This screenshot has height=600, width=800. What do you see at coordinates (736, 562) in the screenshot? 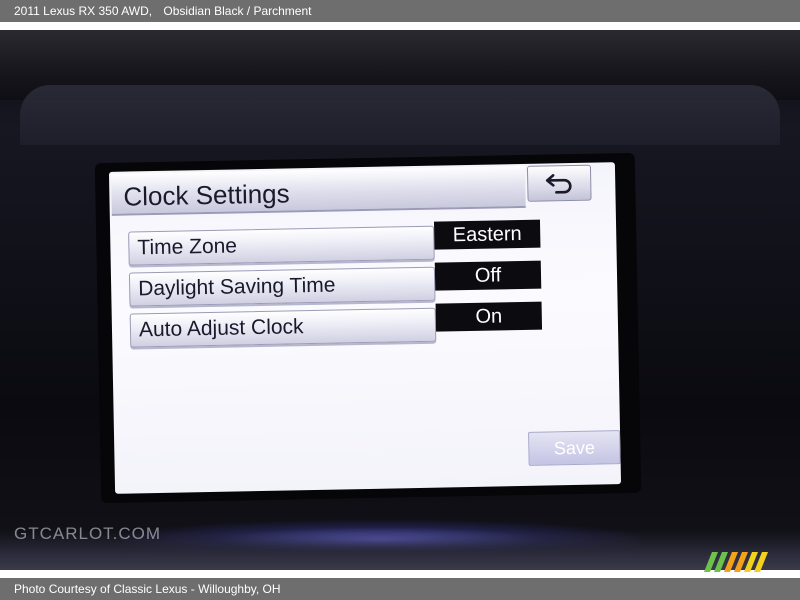
I see `gtcarlot-logo-icon` at bounding box center [736, 562].